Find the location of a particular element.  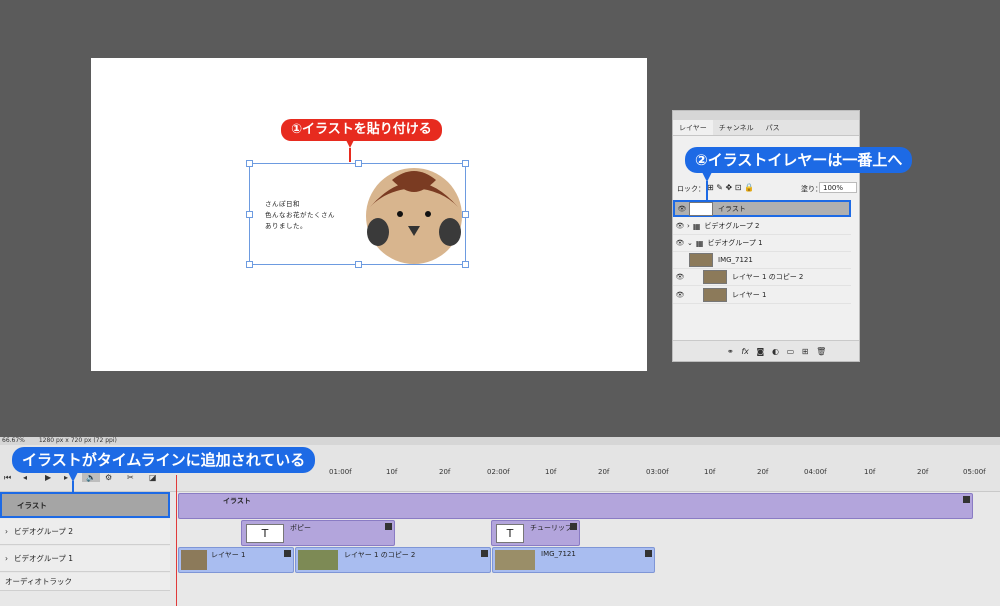

track-name: ビデオグループ 1 is located at coordinates (44, 558).